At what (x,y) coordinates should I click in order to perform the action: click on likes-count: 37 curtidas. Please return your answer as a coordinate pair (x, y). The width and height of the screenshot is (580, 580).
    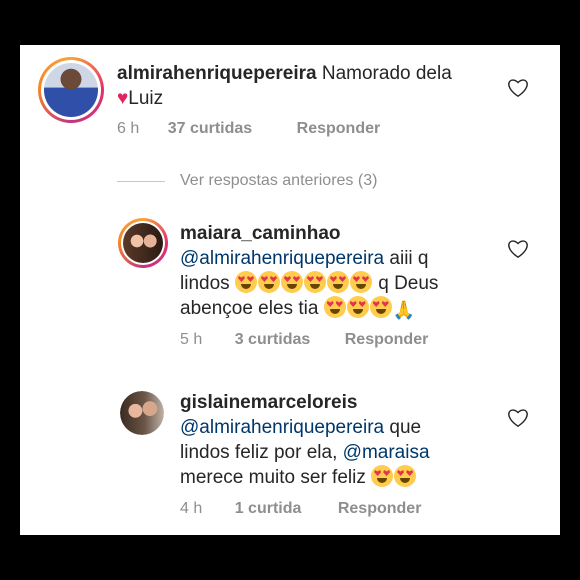
    Looking at the image, I should click on (210, 129).